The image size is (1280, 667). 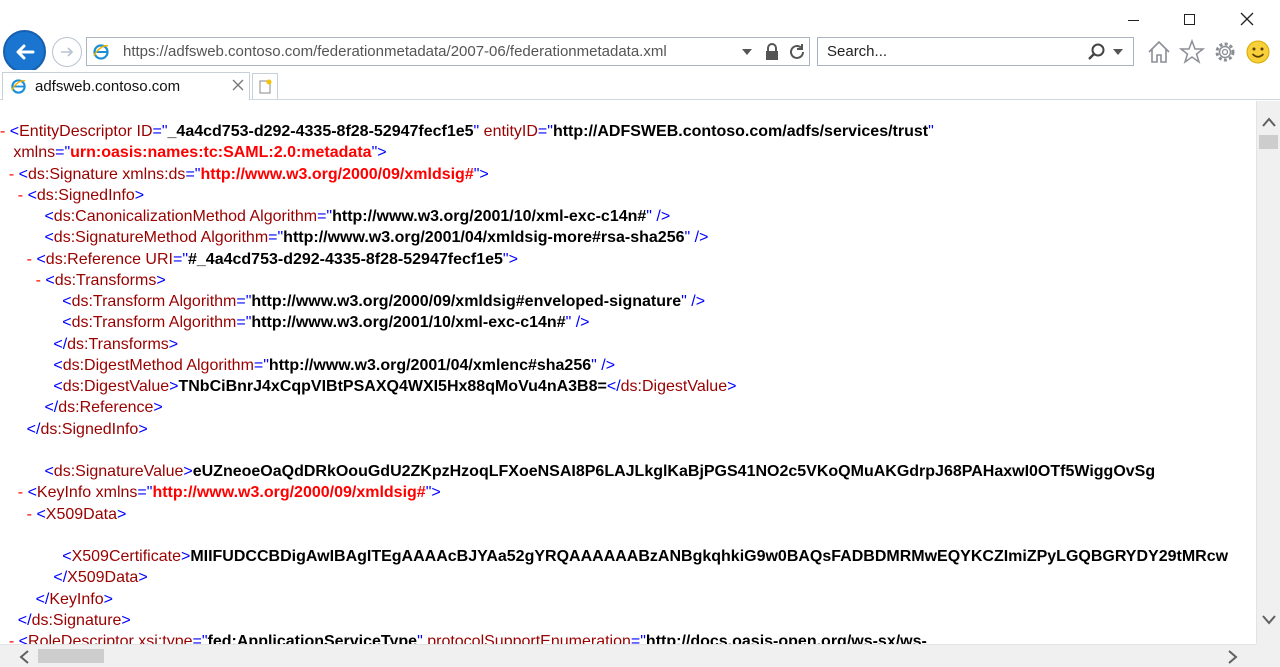 What do you see at coordinates (1096, 52) in the screenshot?
I see `search-icon` at bounding box center [1096, 52].